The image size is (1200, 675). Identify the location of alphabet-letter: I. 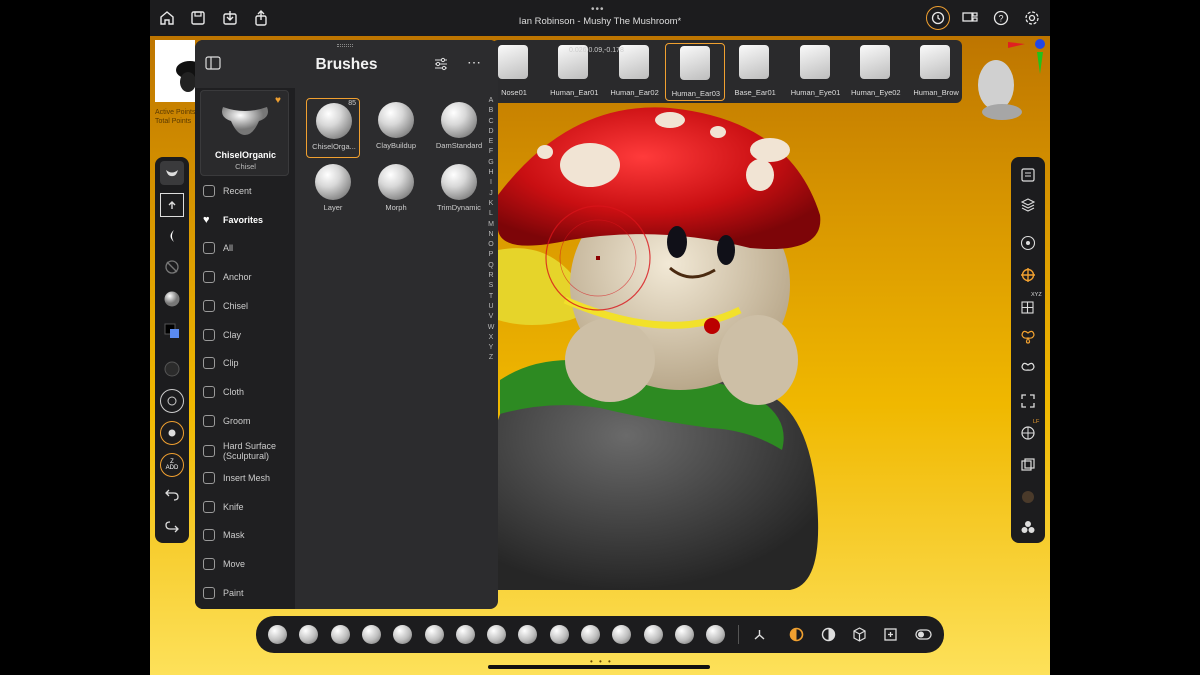
(491, 183).